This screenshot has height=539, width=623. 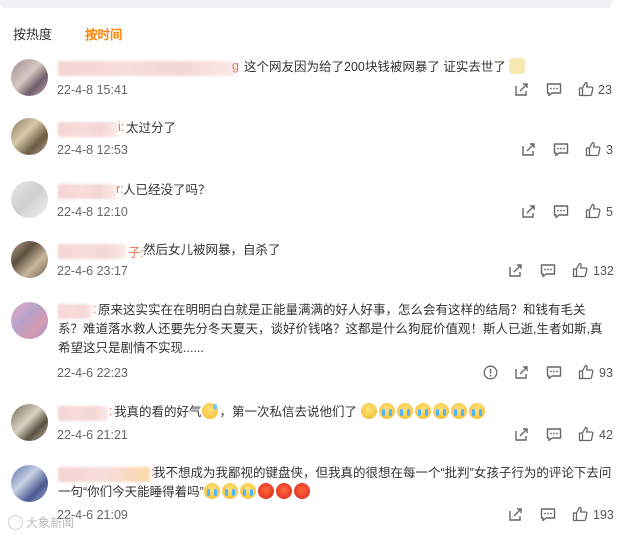 I want to click on comment-time: 22-4-6 21:21, so click(x=92, y=435).